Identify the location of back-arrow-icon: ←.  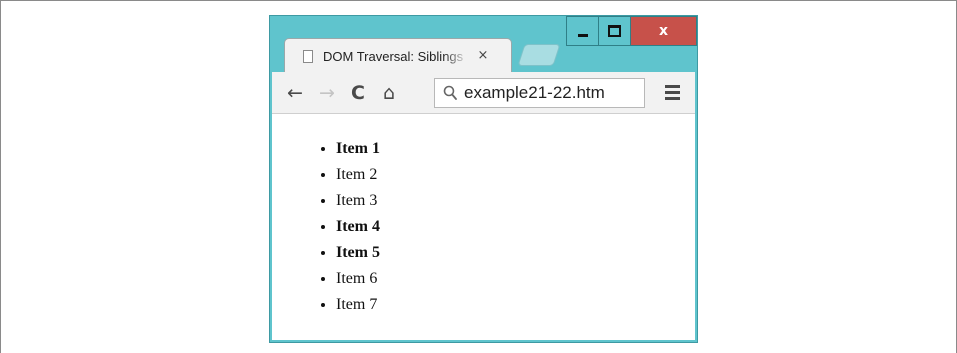
(295, 93).